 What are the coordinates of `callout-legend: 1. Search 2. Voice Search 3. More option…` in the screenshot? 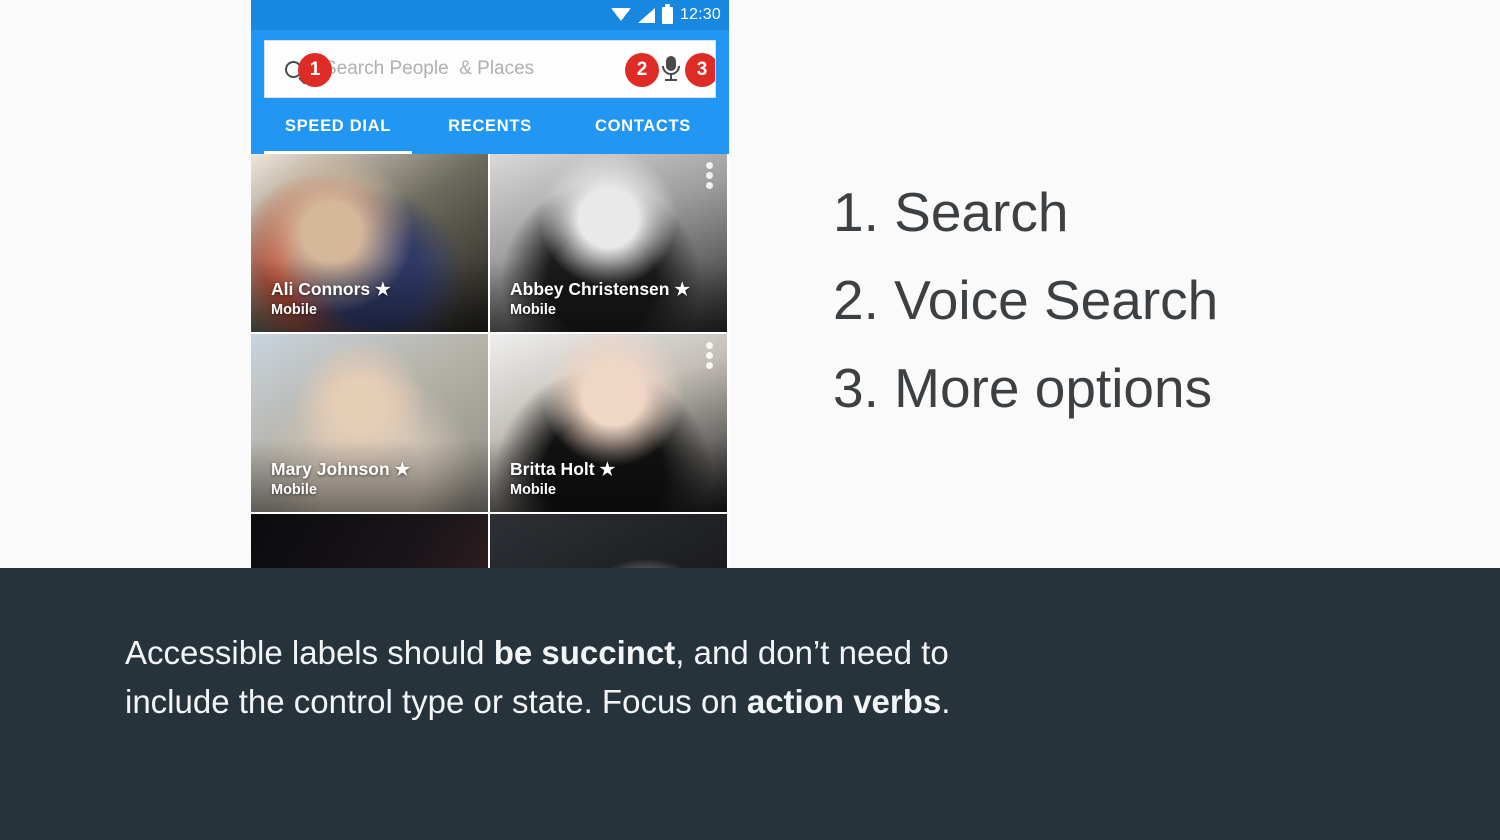 It's located at (1025, 300).